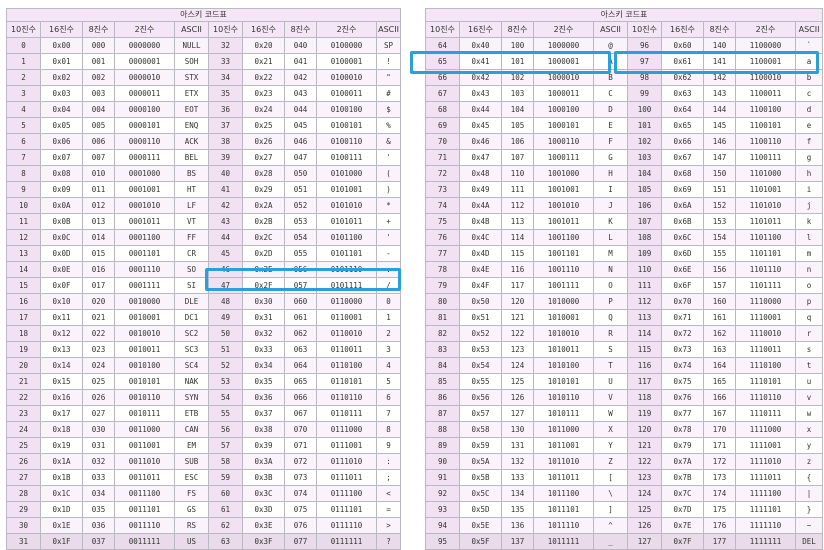 This screenshot has height=550, width=824. I want to click on table-cell: 1110010, so click(765, 333).